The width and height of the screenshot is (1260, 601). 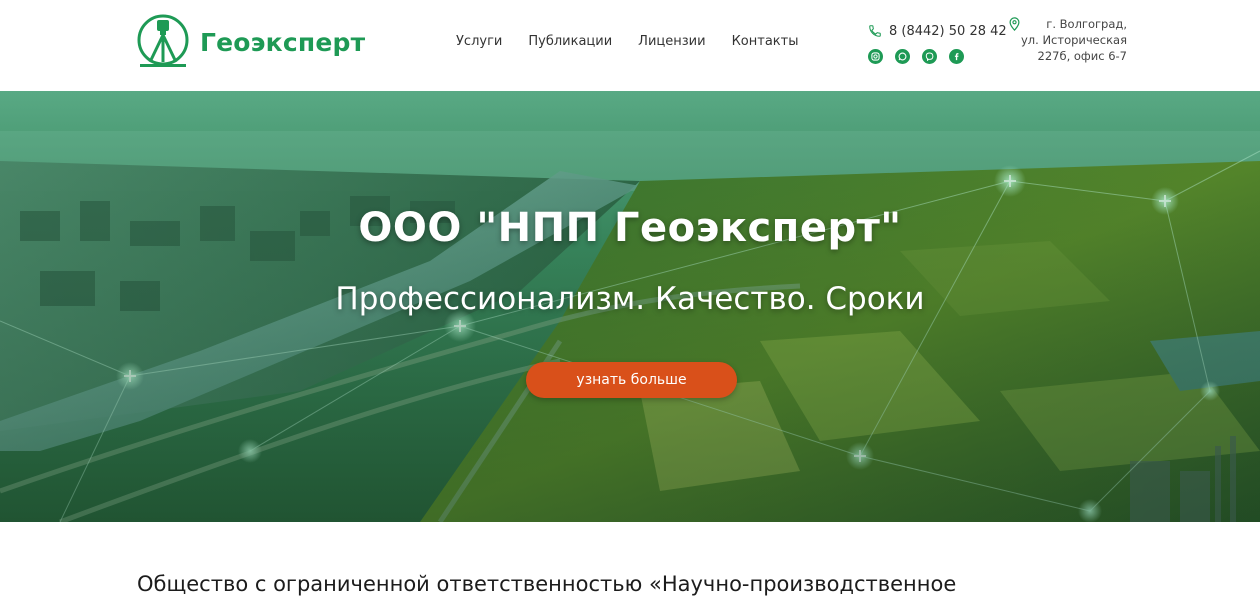 I want to click on theodolite-logo-icon, so click(x=163, y=40).